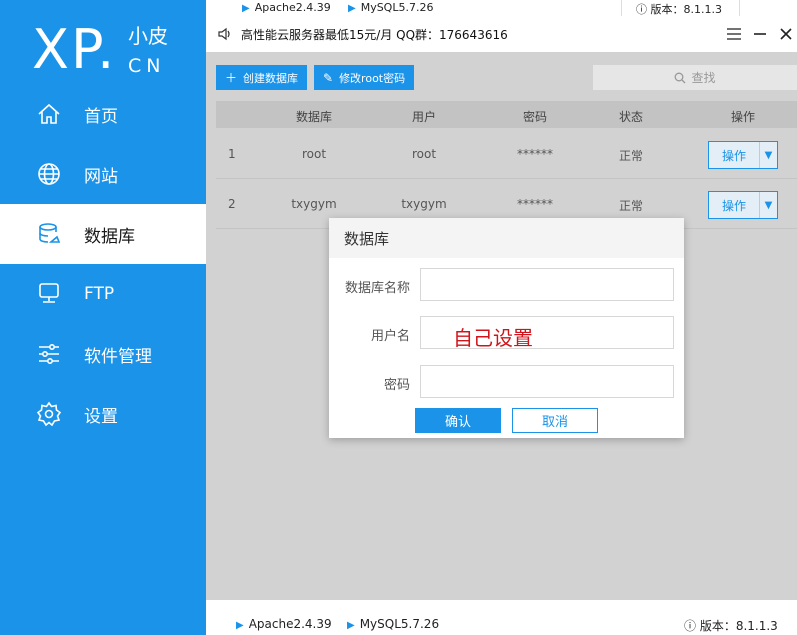 The height and width of the screenshot is (635, 797). What do you see at coordinates (49, 294) in the screenshot?
I see `ftp-icon` at bounding box center [49, 294].